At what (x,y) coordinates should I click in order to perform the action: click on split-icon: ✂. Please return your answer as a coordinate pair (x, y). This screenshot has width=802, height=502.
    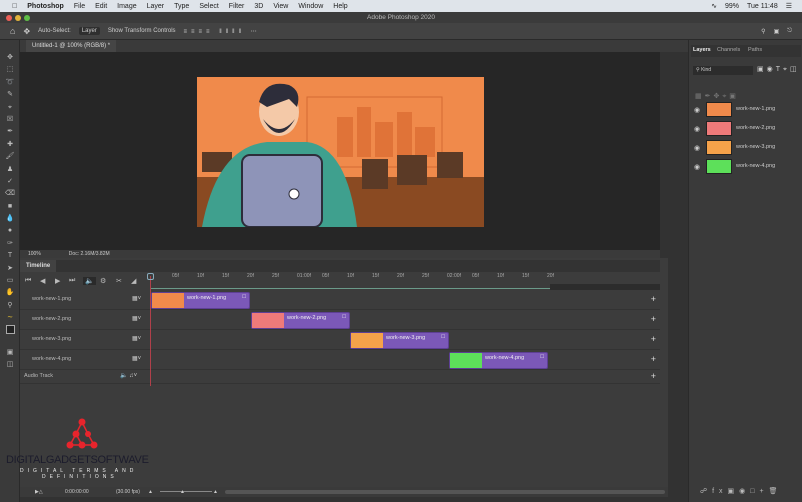
    Looking at the image, I should click on (119, 281).